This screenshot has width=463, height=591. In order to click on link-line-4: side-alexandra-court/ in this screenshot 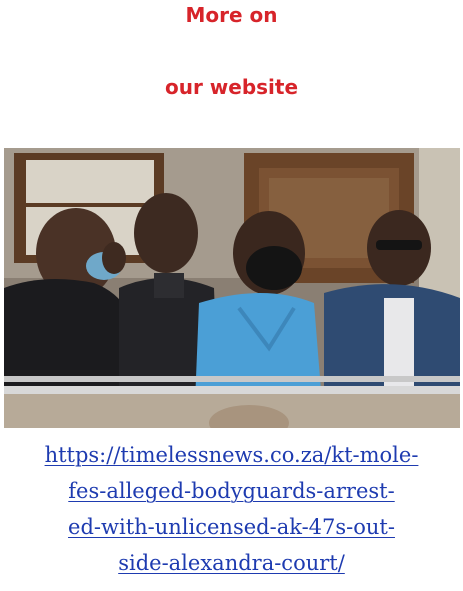, I will do `click(231, 563)`.